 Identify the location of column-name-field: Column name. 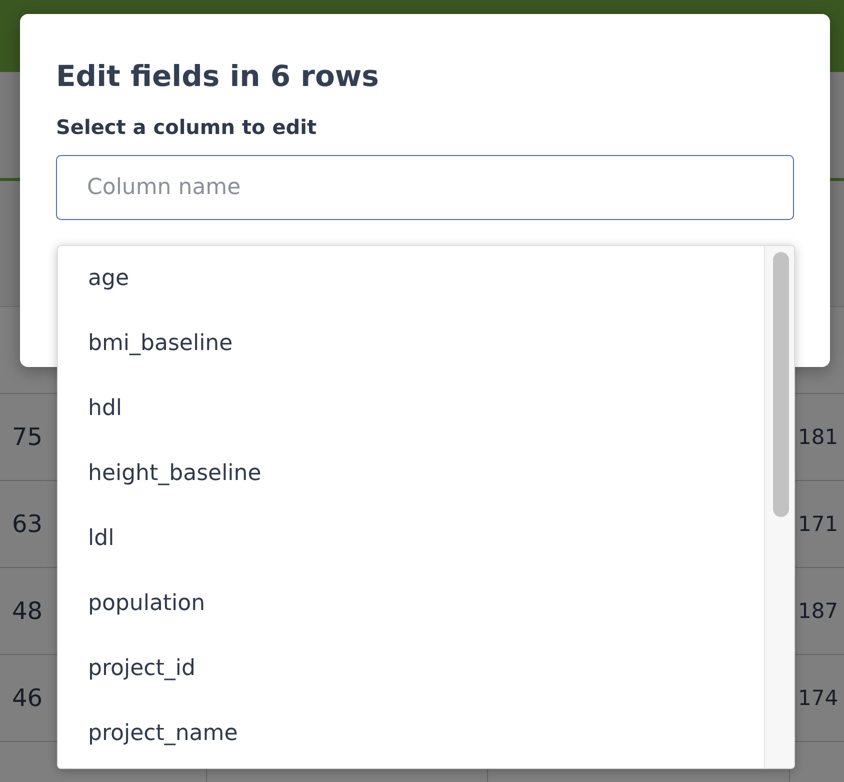
(425, 187).